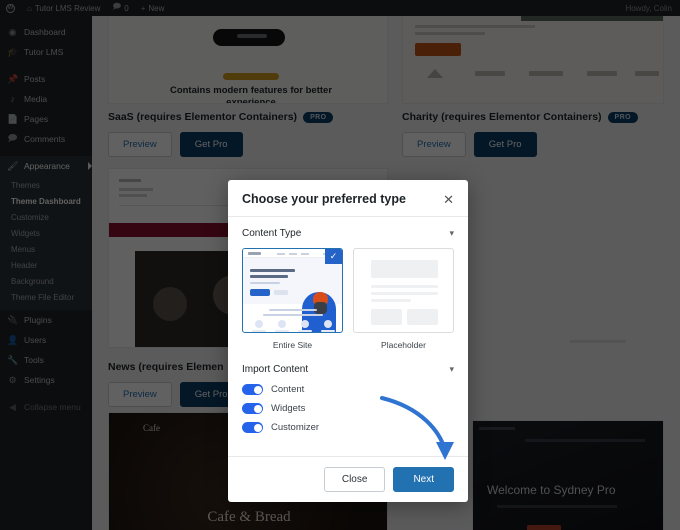 The image size is (680, 530). I want to click on ph-block-hero, so click(404, 269).